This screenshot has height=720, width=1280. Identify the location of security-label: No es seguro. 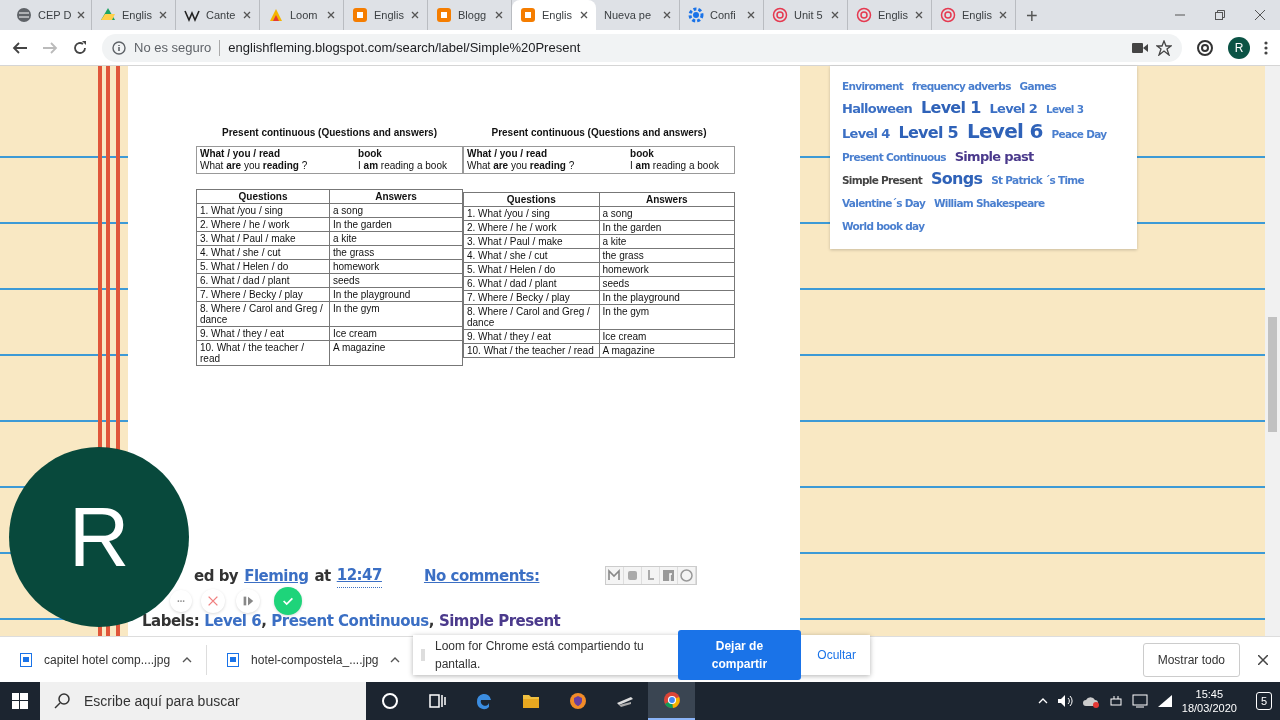
(173, 47).